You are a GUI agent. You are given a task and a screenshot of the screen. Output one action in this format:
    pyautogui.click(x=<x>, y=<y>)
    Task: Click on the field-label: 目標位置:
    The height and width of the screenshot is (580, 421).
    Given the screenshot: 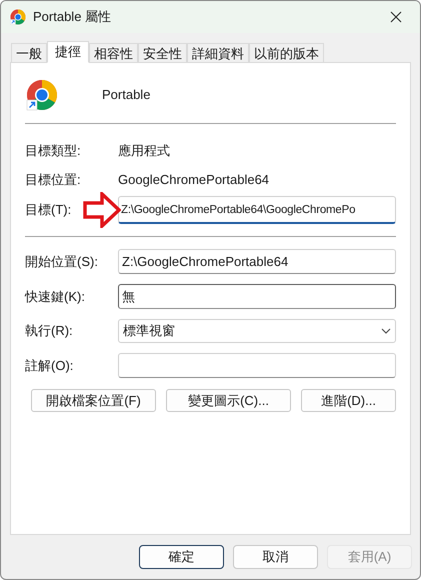 What is the action you would take?
    pyautogui.click(x=53, y=179)
    